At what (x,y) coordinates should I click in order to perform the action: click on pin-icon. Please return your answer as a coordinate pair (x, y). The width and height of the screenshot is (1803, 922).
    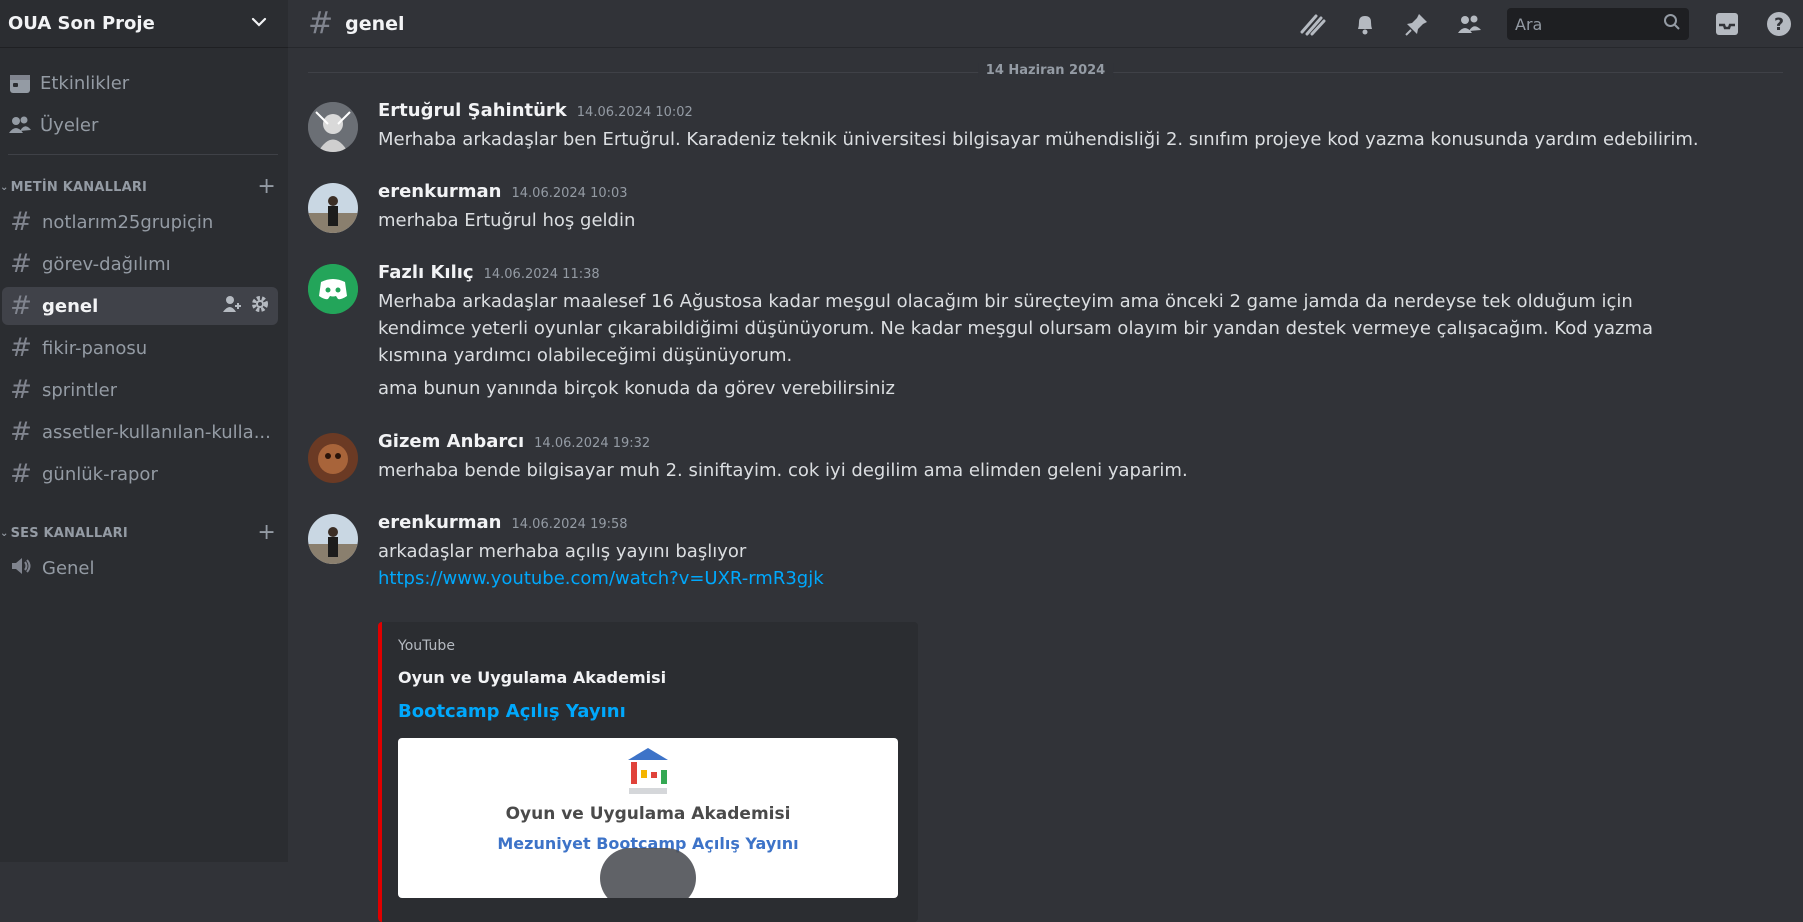
    Looking at the image, I should click on (1417, 24).